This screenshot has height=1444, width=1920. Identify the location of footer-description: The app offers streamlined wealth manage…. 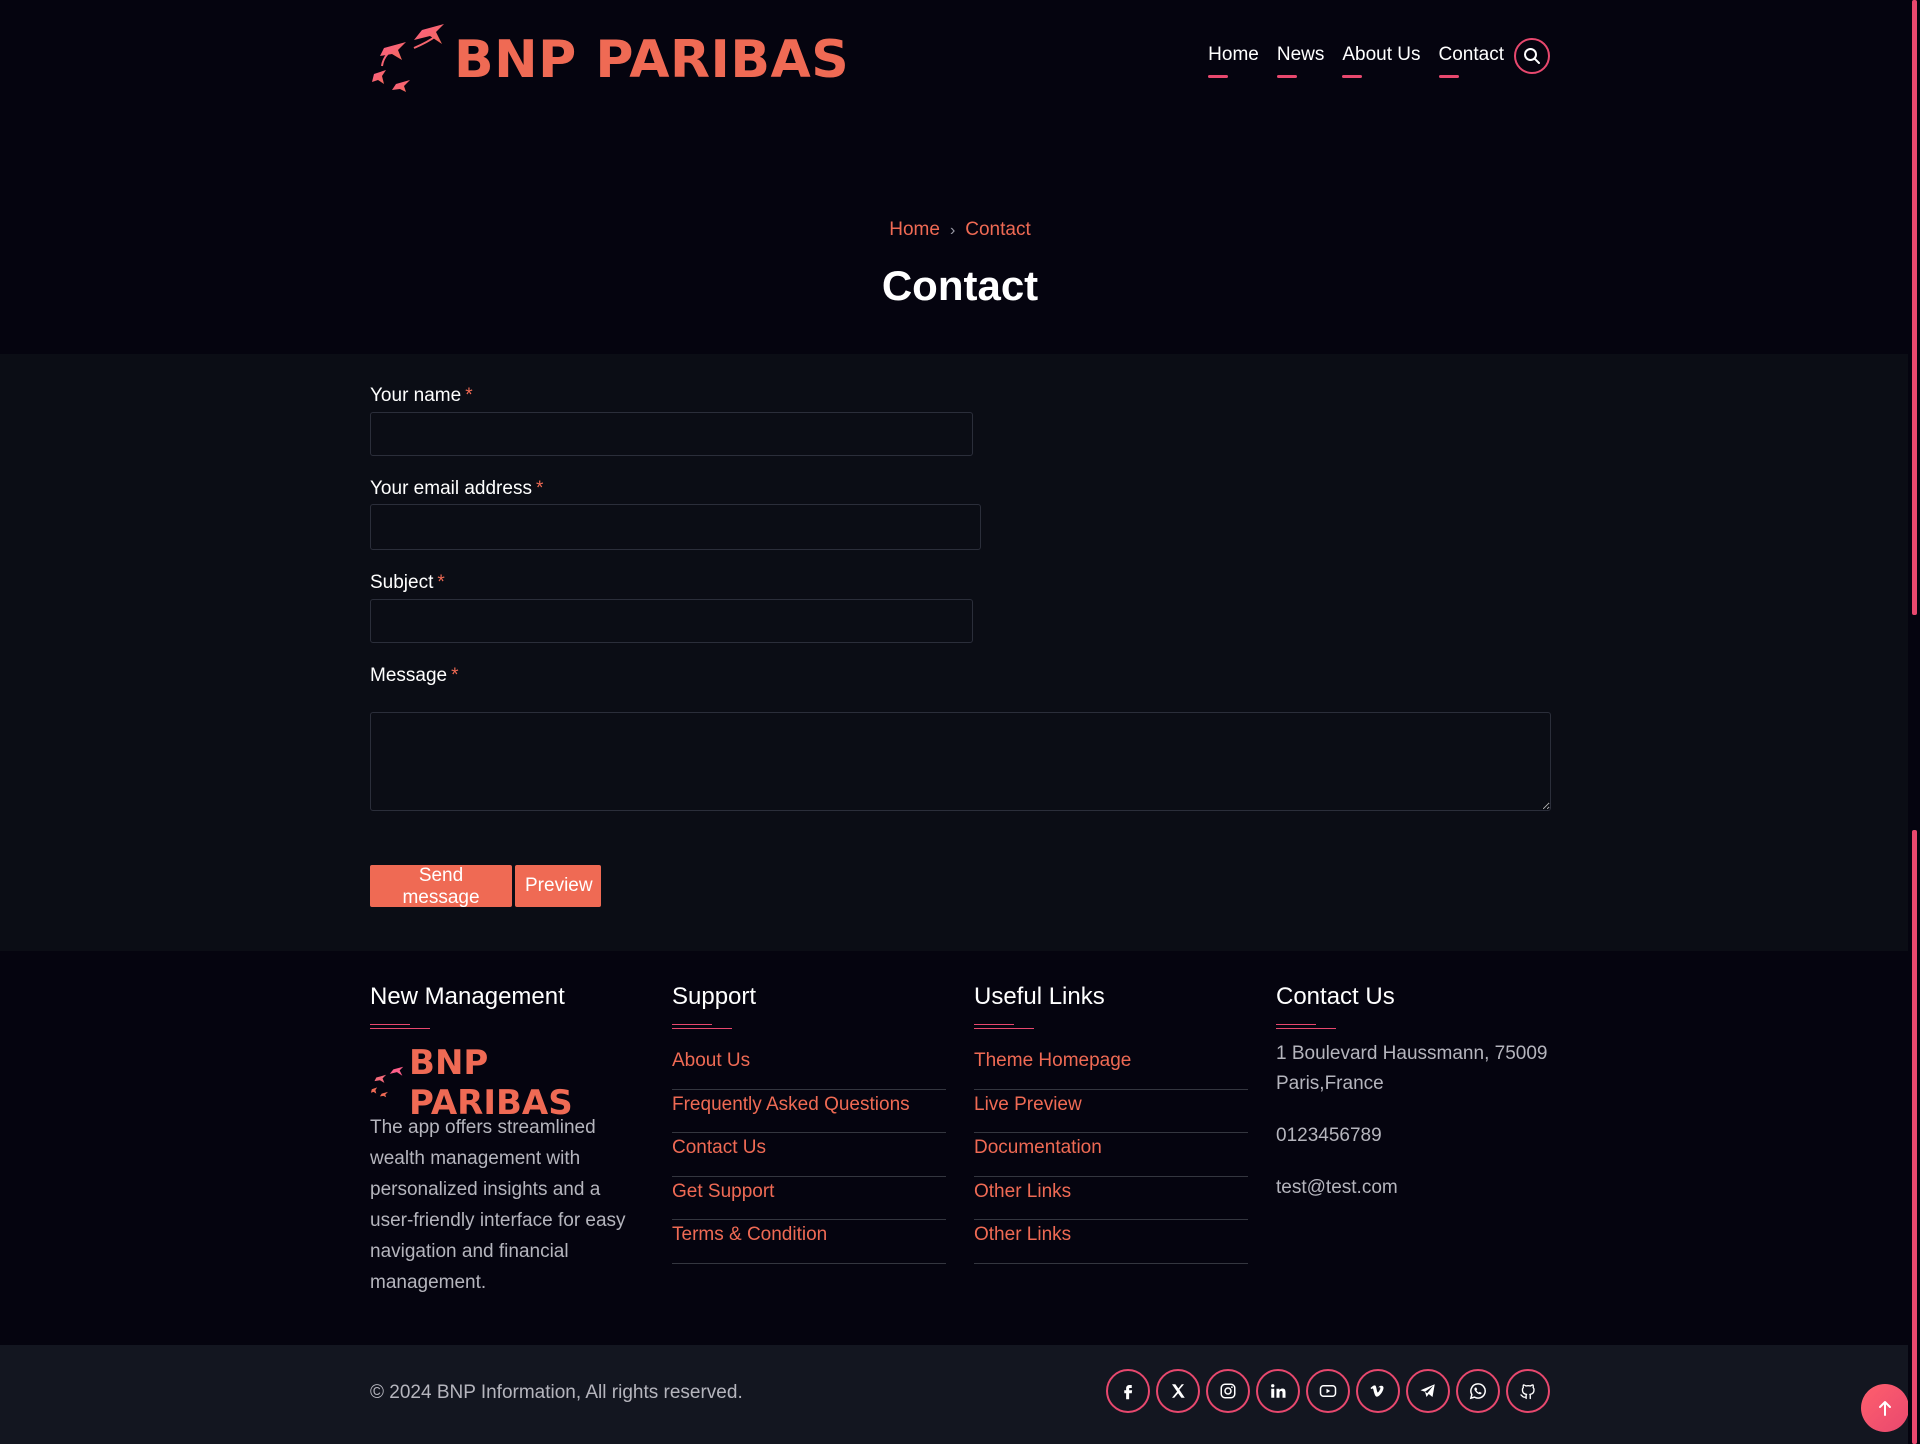
(498, 1205).